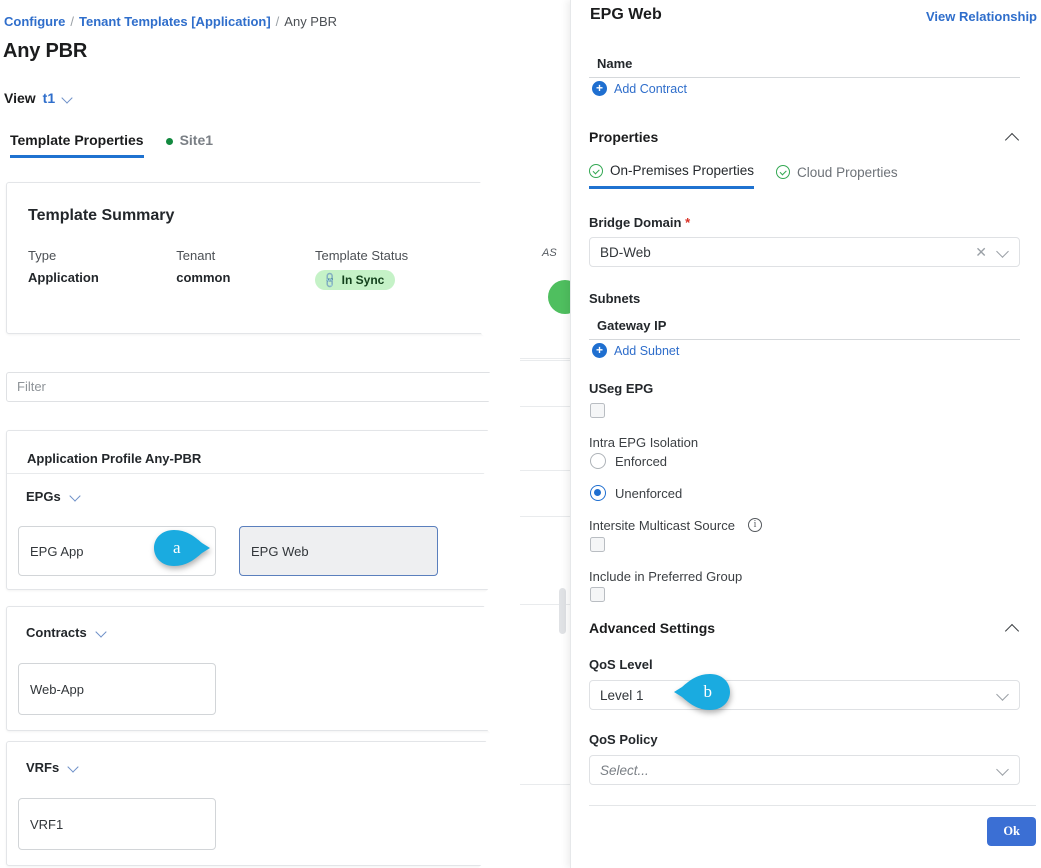  What do you see at coordinates (804, 252) in the screenshot?
I see `bridge-domain-select: BD-Web ✕` at bounding box center [804, 252].